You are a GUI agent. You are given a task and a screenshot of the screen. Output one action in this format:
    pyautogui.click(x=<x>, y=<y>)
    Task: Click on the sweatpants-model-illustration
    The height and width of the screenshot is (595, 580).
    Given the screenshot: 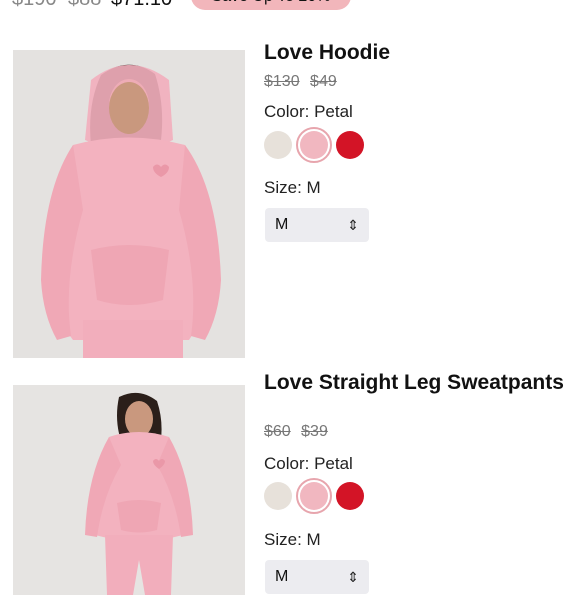 What is the action you would take?
    pyautogui.click(x=129, y=490)
    